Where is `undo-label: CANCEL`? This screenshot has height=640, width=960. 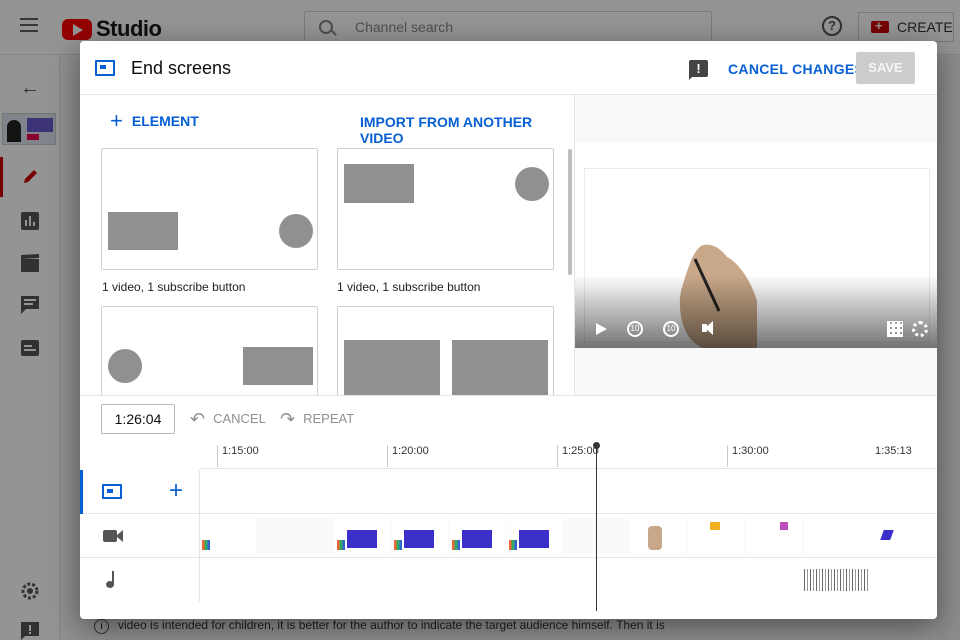
undo-label: CANCEL is located at coordinates (239, 418).